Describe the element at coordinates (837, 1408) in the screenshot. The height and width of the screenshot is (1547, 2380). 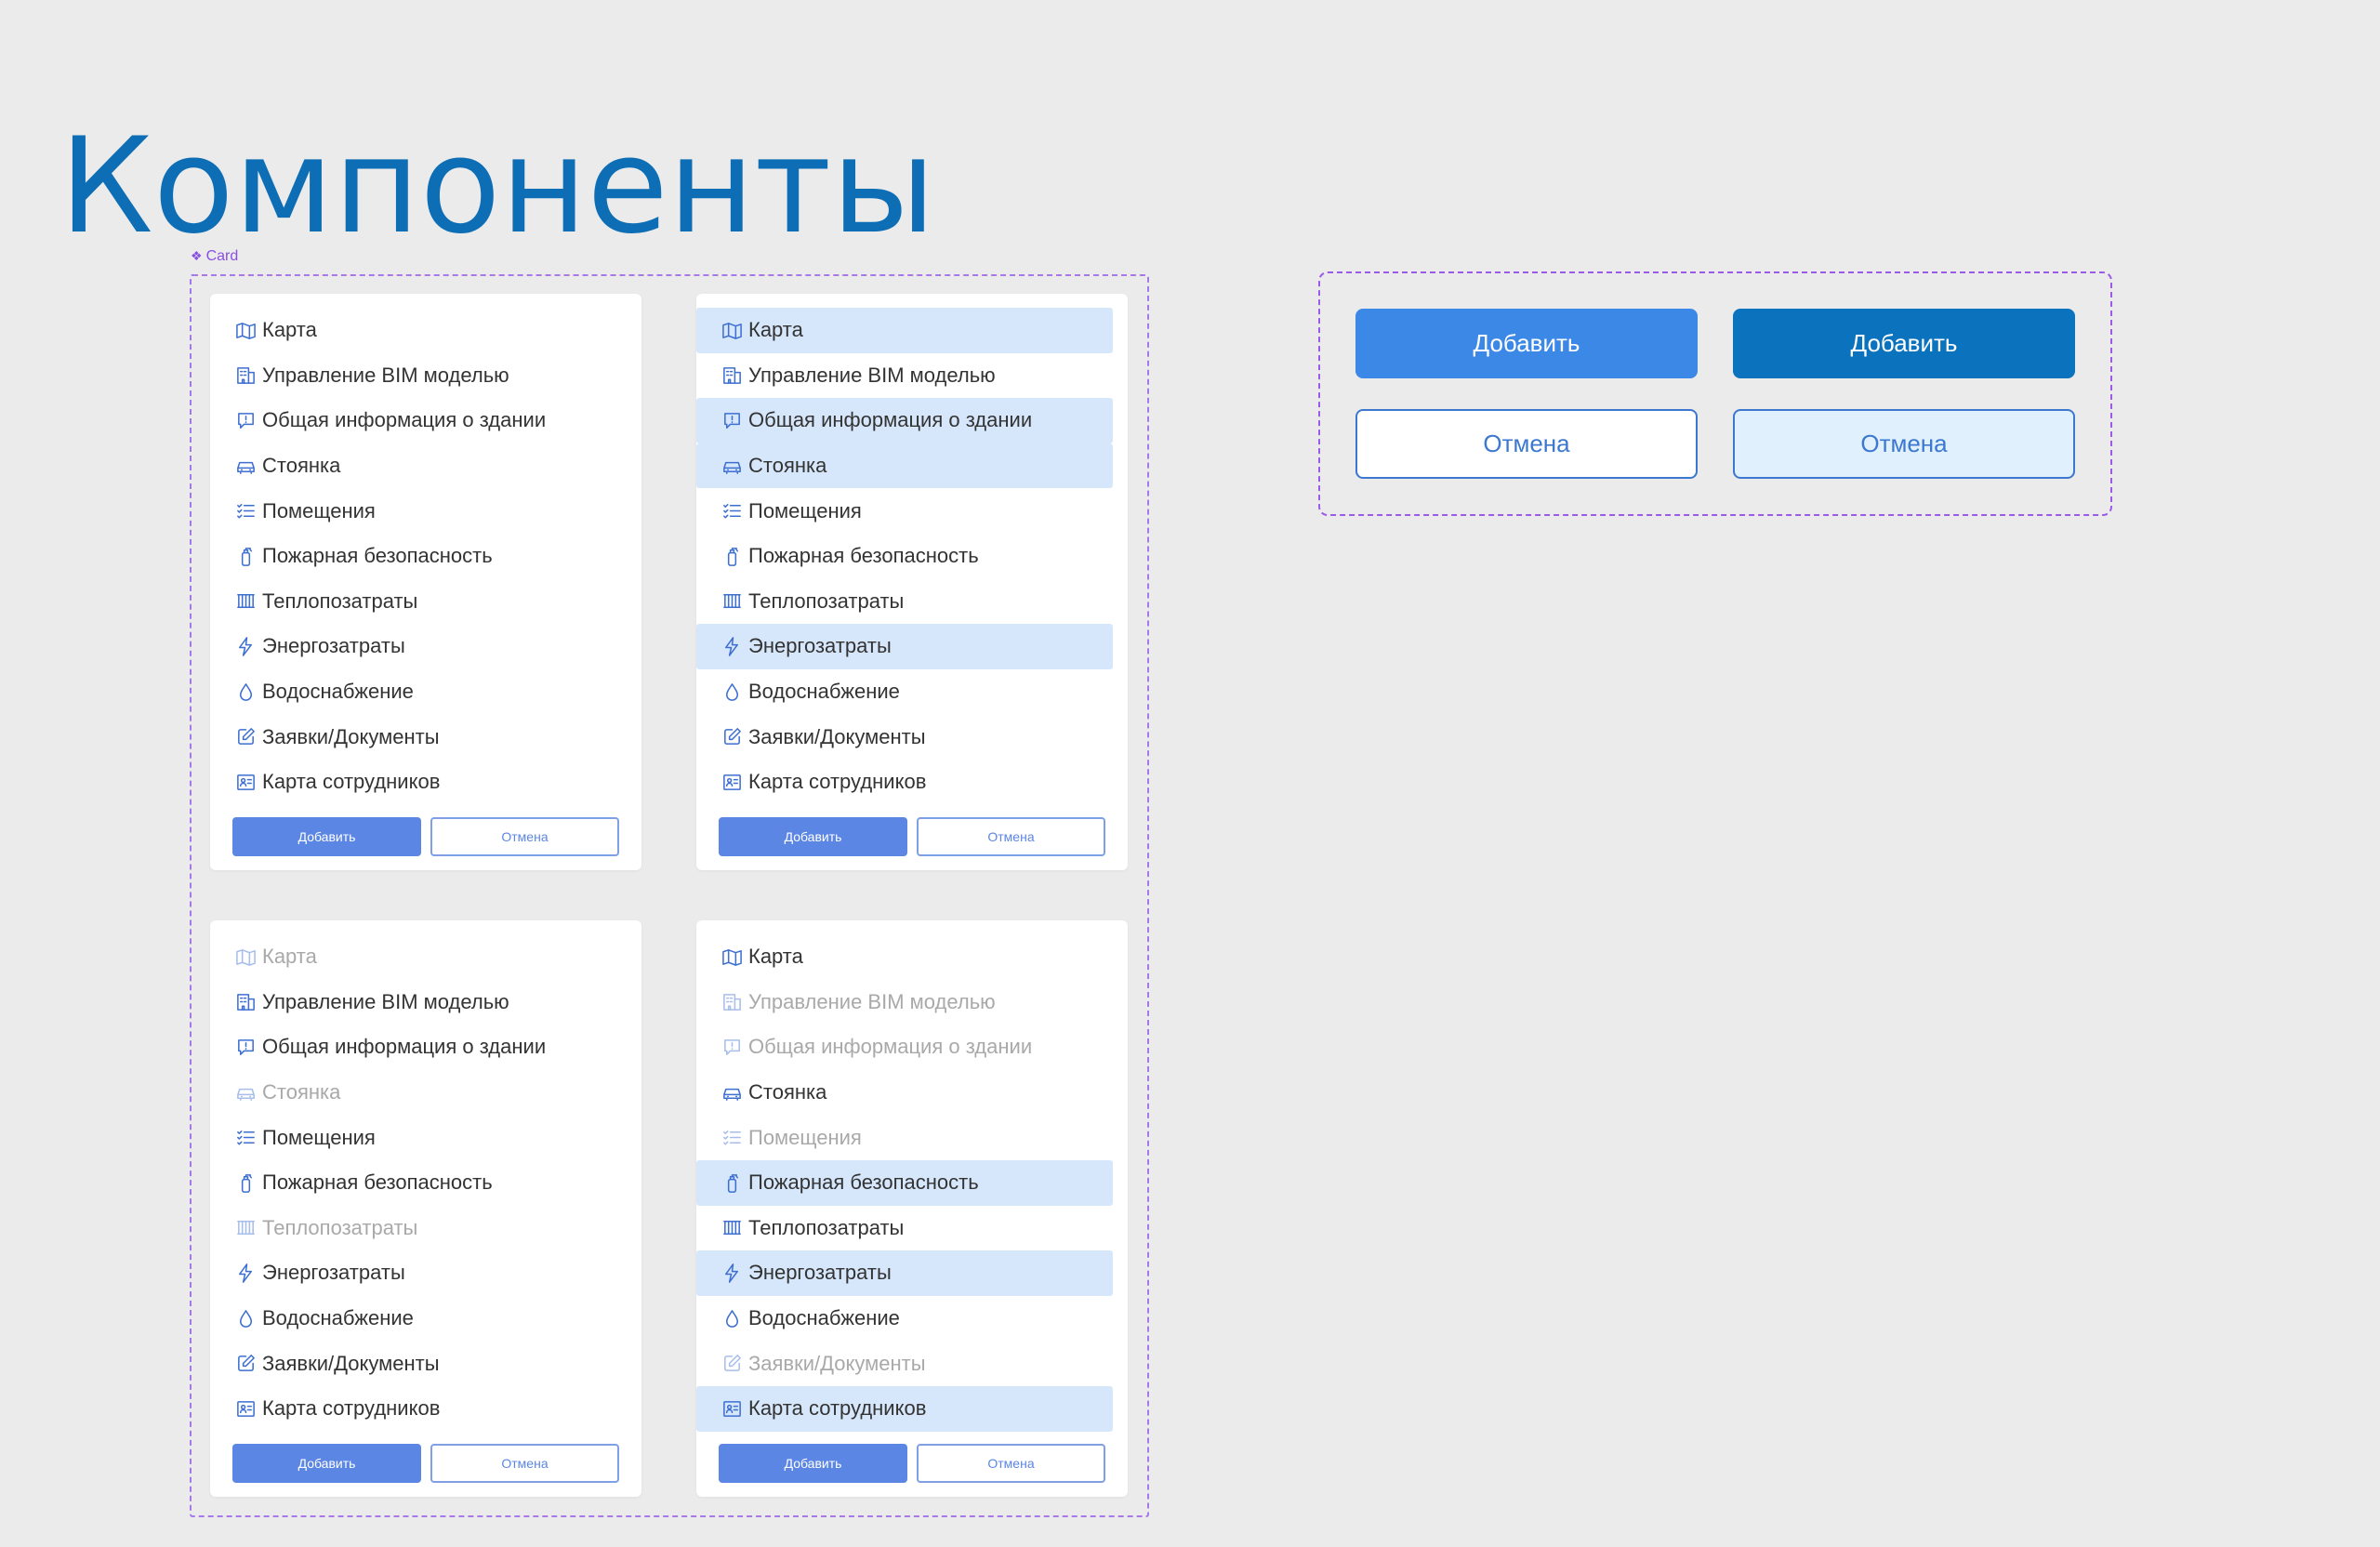
I see `menu-item-label: Карта сотрудников` at that location.